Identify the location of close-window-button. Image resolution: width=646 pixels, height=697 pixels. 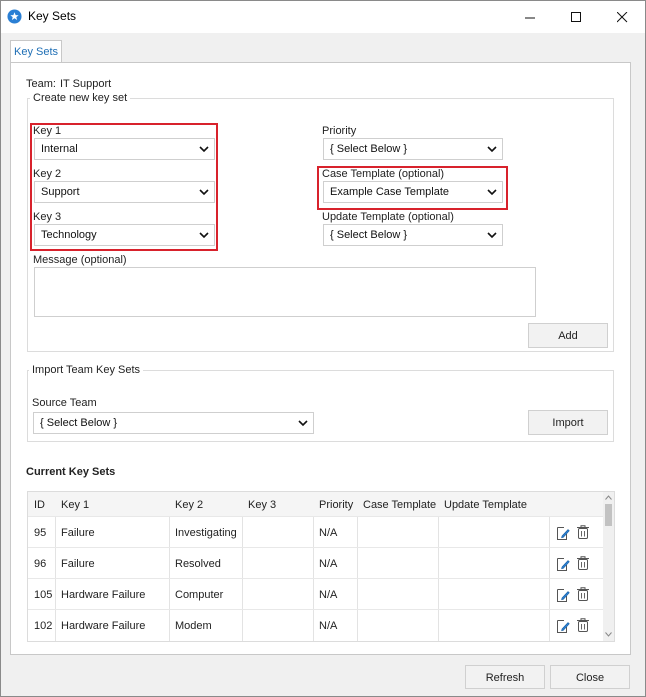
(622, 17).